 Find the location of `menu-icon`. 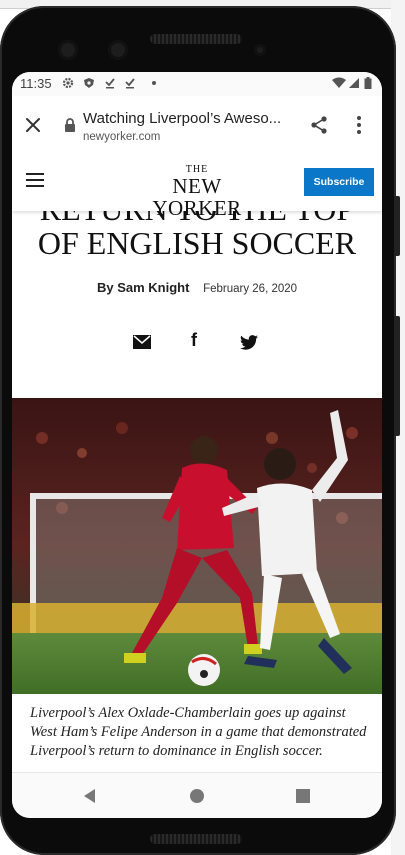

menu-icon is located at coordinates (35, 180).